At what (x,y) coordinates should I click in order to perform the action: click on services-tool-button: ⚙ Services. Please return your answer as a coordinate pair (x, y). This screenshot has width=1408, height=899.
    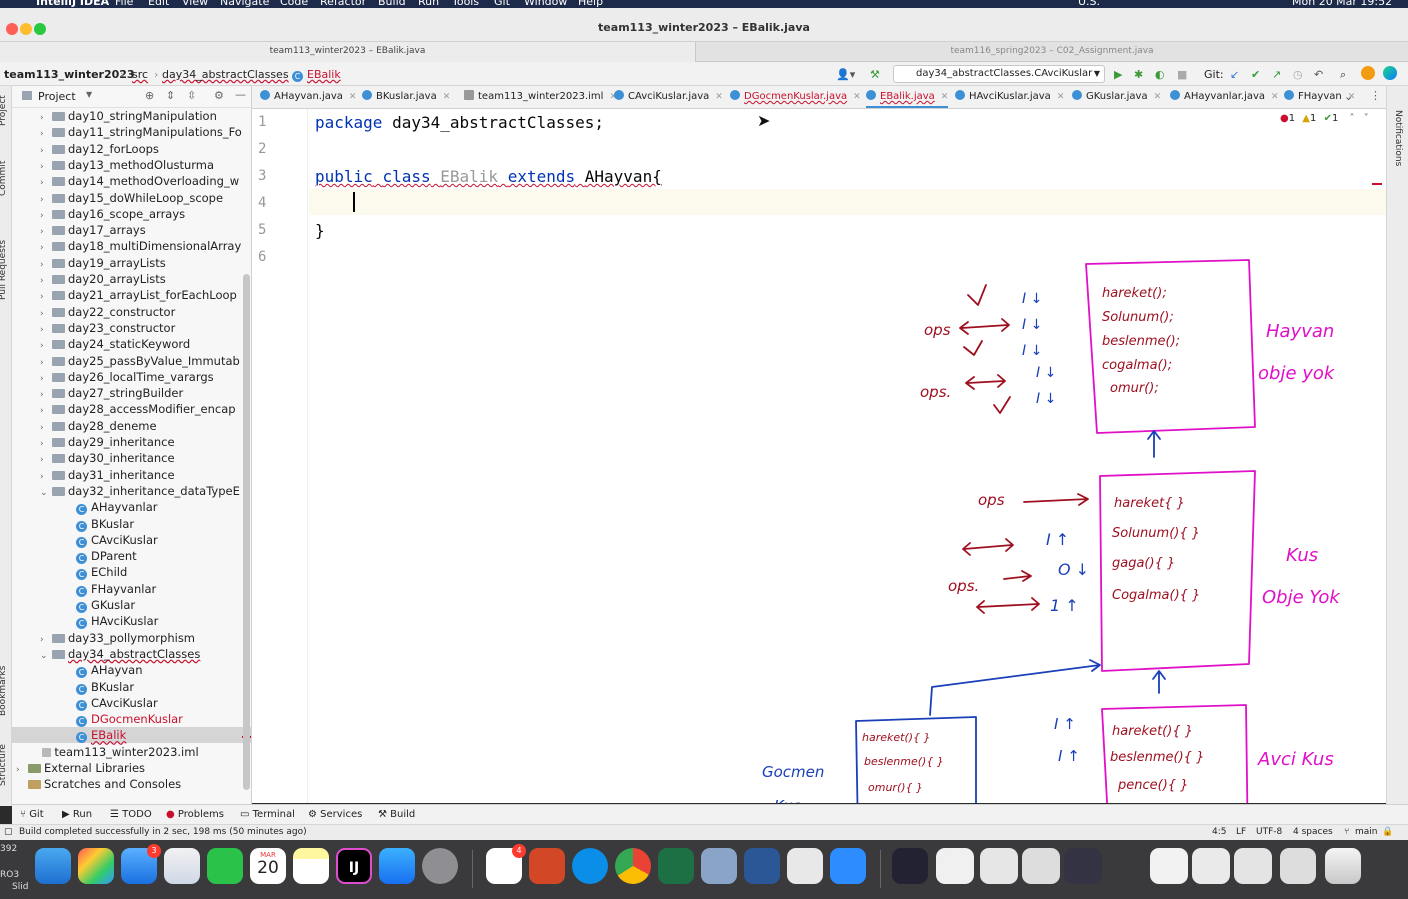
    Looking at the image, I should click on (335, 814).